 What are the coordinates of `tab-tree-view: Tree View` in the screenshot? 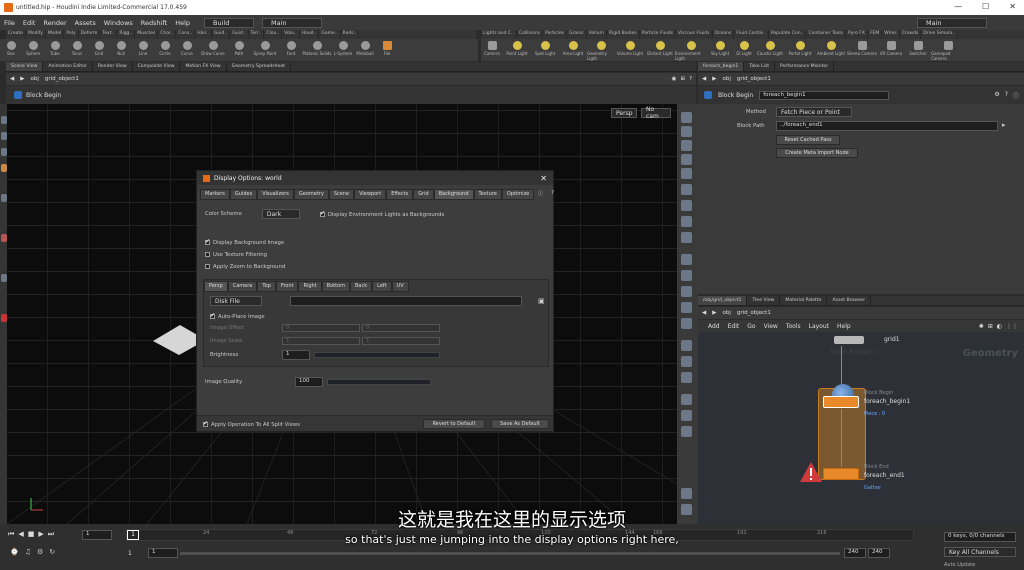 It's located at (764, 300).